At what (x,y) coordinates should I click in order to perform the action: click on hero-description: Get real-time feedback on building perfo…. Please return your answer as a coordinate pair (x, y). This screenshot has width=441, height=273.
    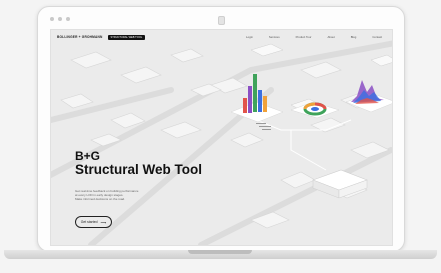
    Looking at the image, I should click on (120, 195).